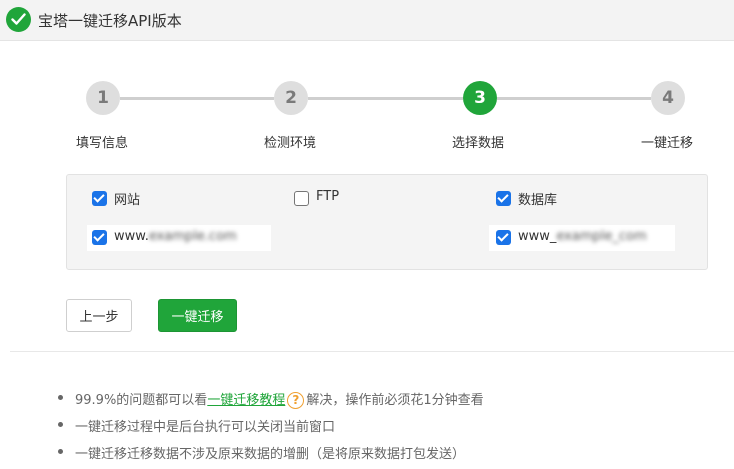 The height and width of the screenshot is (469, 734). I want to click on database-item-checkbox, so click(503, 237).